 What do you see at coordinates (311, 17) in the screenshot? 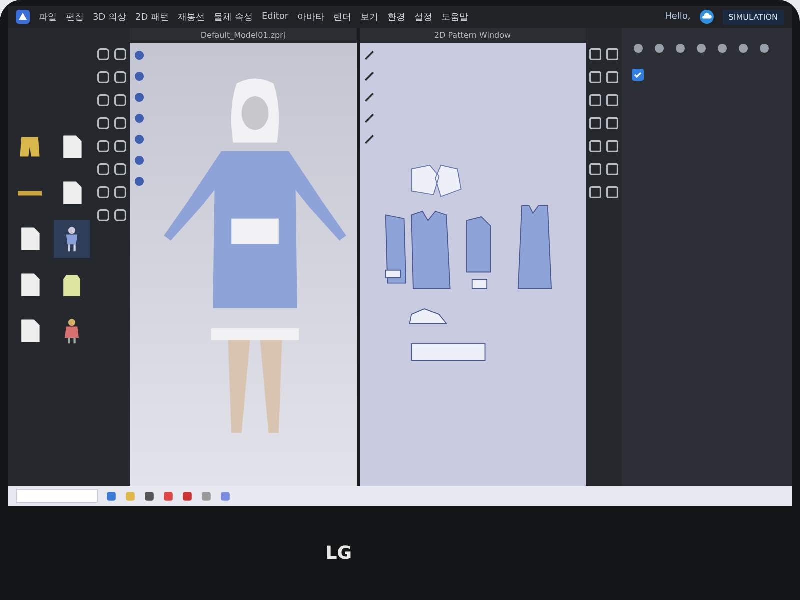
I see `menu-item: 아바타` at bounding box center [311, 17].